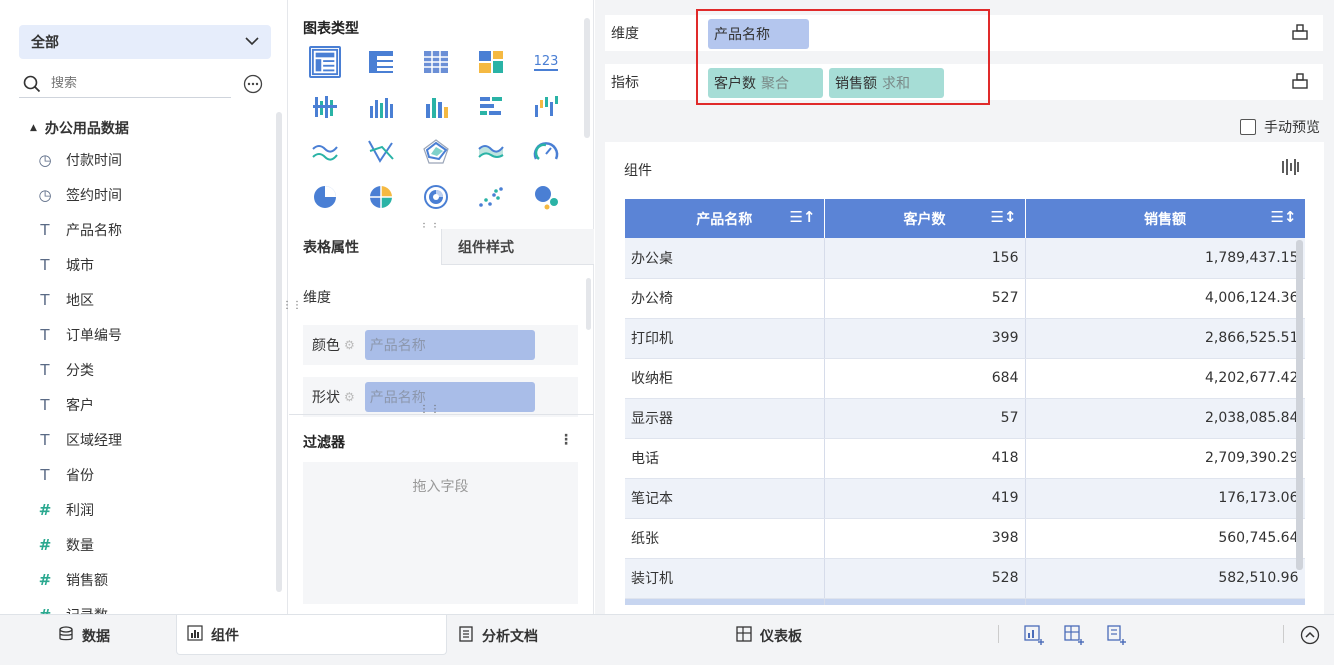  I want to click on column-header-sales: 销售额 ☰↕, so click(1165, 218).